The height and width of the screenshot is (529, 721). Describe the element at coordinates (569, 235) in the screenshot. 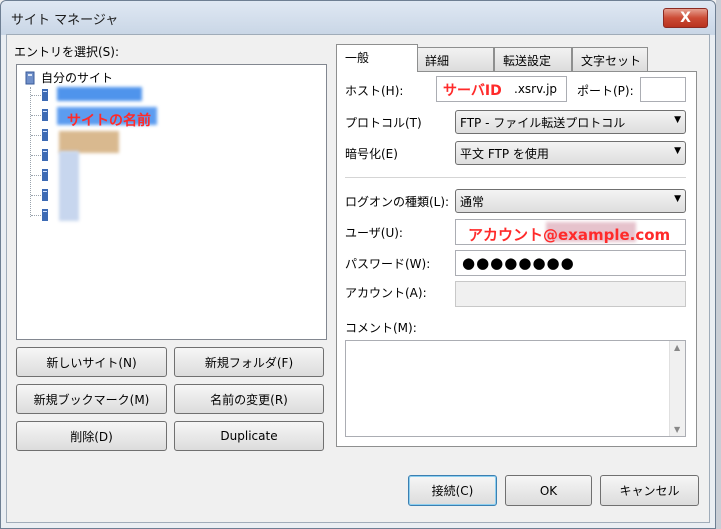

I see `user-annotation: アカウント@example.com` at that location.